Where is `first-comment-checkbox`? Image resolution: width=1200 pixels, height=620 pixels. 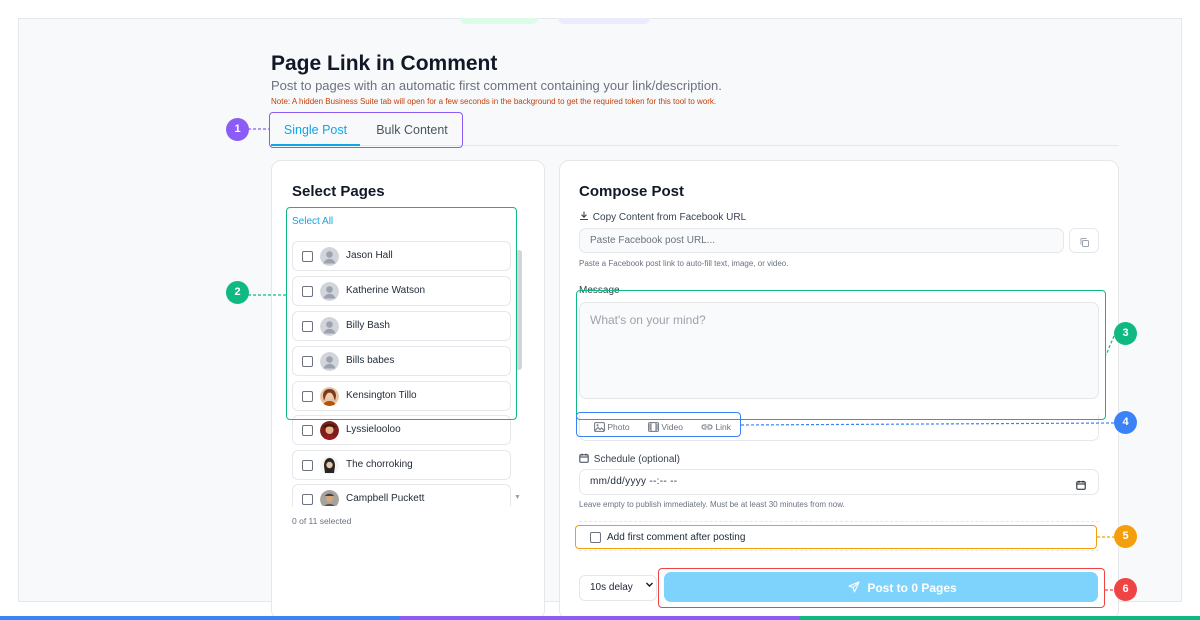 first-comment-checkbox is located at coordinates (595, 537).